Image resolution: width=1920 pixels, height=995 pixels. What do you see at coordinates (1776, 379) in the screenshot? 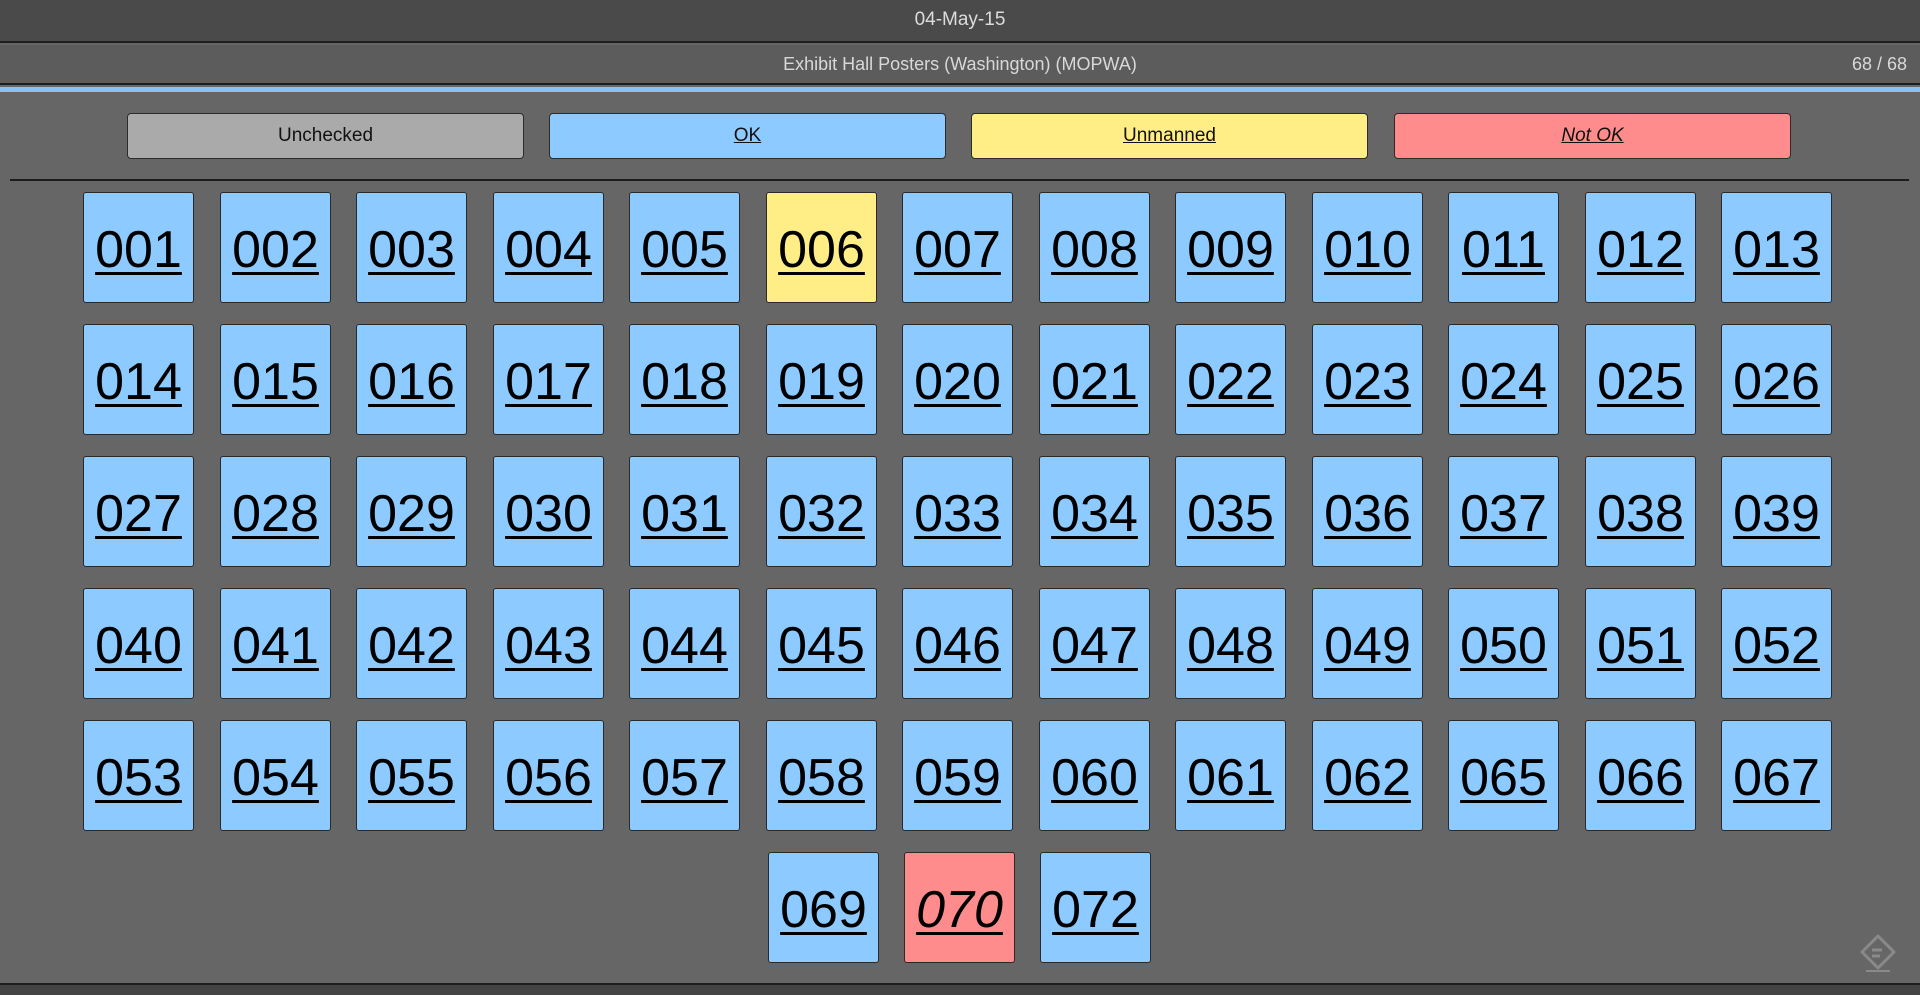
I see `poster-tile-026: 026` at bounding box center [1776, 379].